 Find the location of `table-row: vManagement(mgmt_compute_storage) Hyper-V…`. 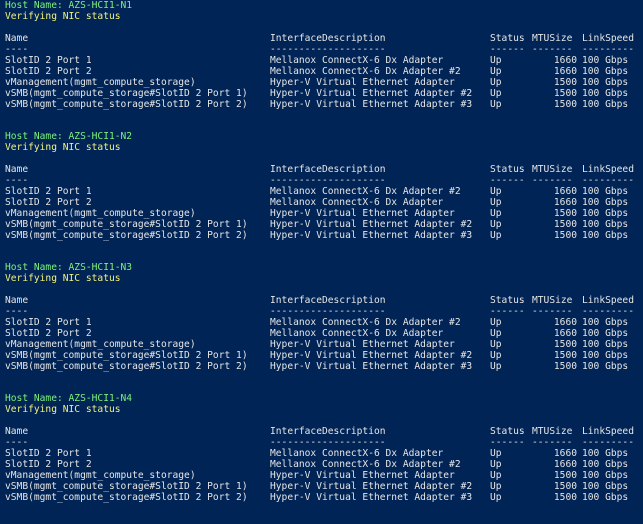

table-row: vManagement(mgmt_compute_storage) Hyper-V… is located at coordinates (323, 82).